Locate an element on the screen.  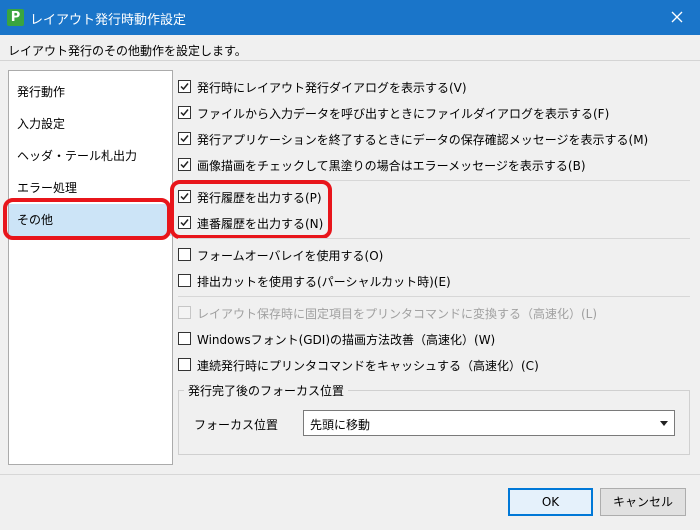
option-label: 発行アプリケーションを終了するときにデータの保存確認メッセージを表示する(M) is located at coordinates (423, 140).